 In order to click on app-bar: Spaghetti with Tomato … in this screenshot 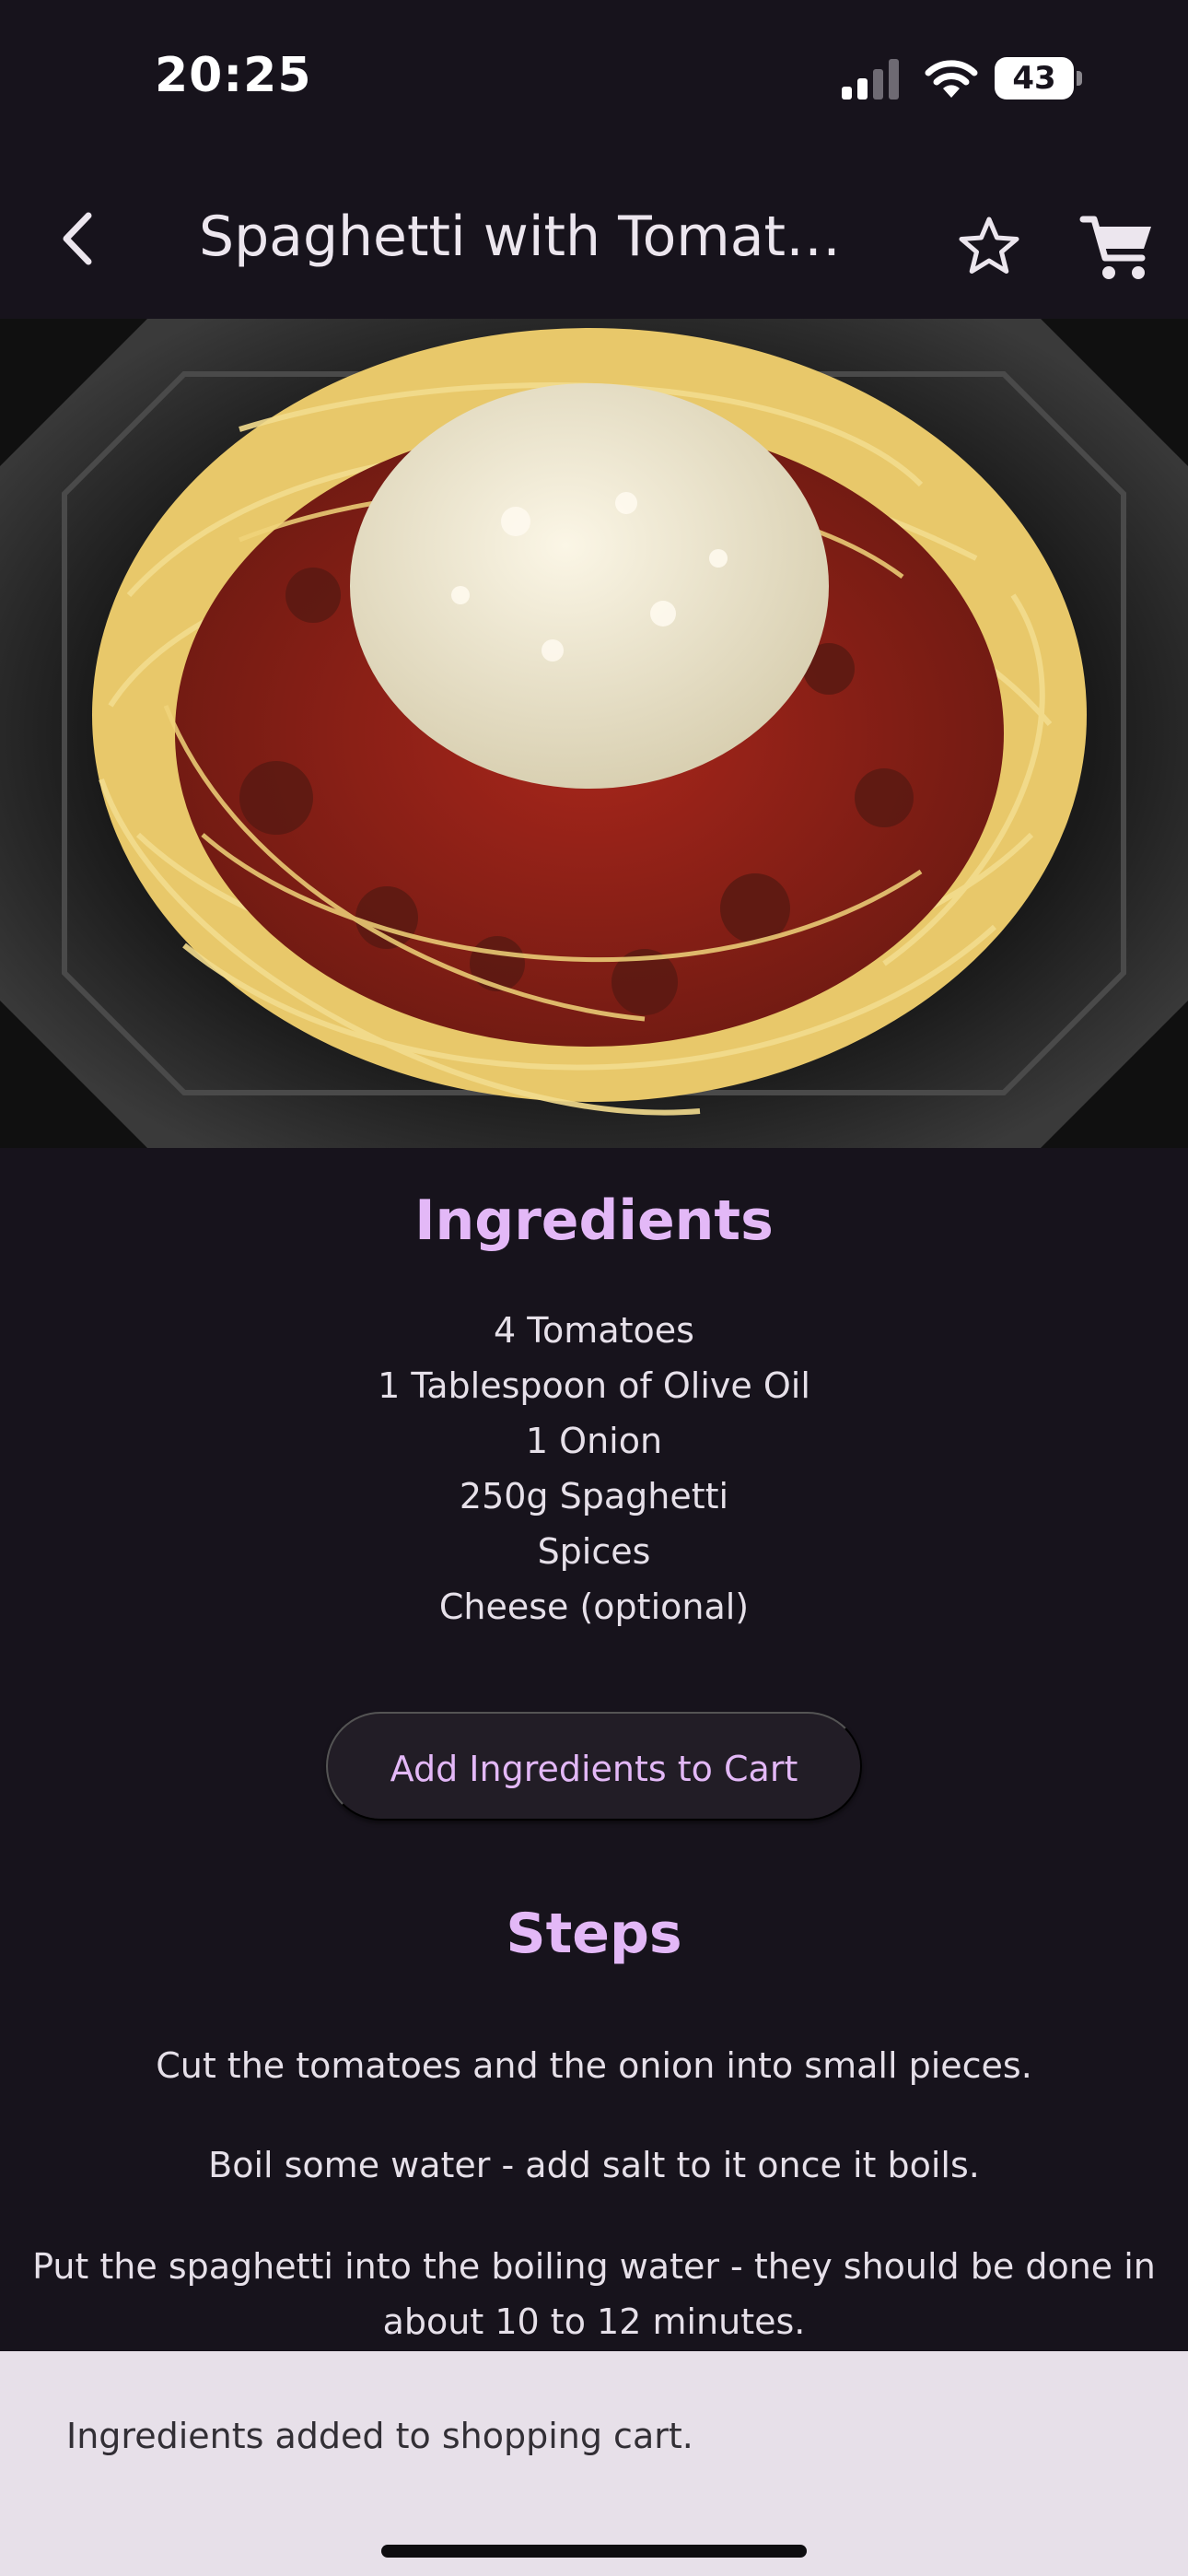, I will do `click(594, 238)`.